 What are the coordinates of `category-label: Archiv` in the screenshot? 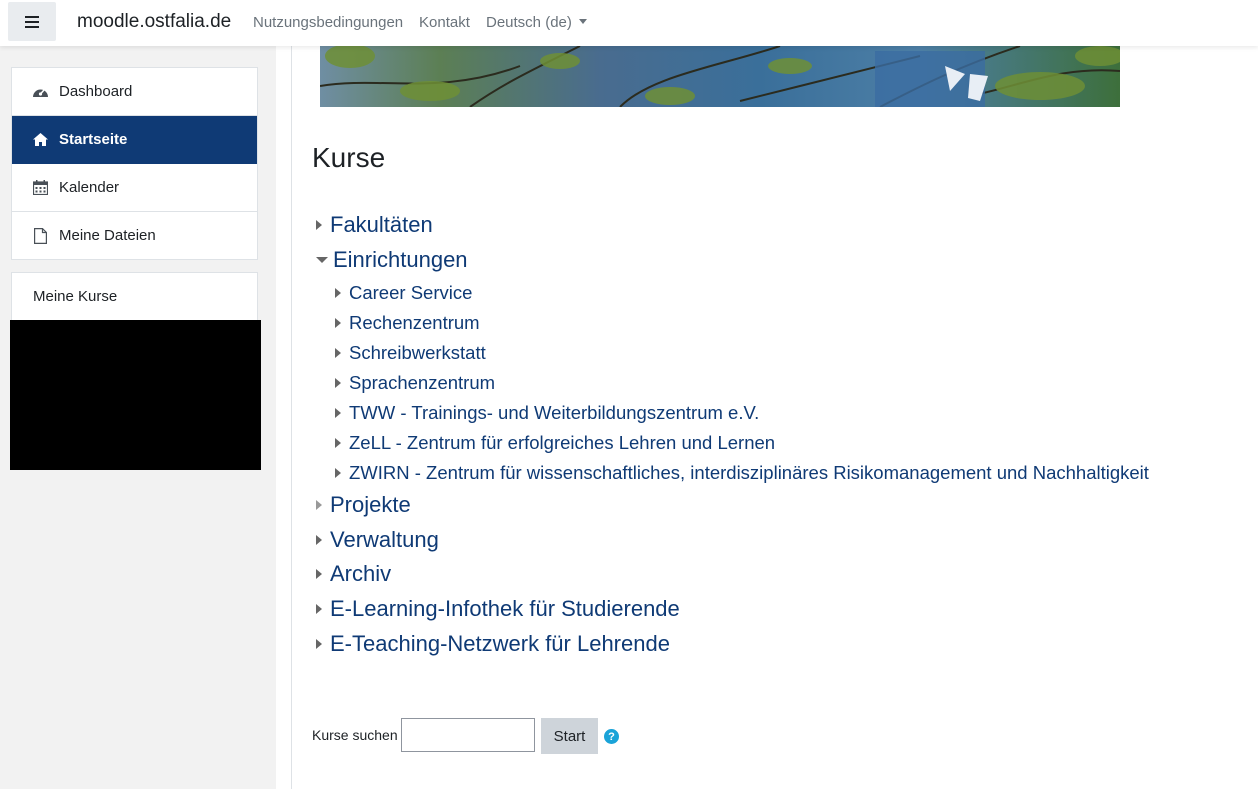 It's located at (361, 573).